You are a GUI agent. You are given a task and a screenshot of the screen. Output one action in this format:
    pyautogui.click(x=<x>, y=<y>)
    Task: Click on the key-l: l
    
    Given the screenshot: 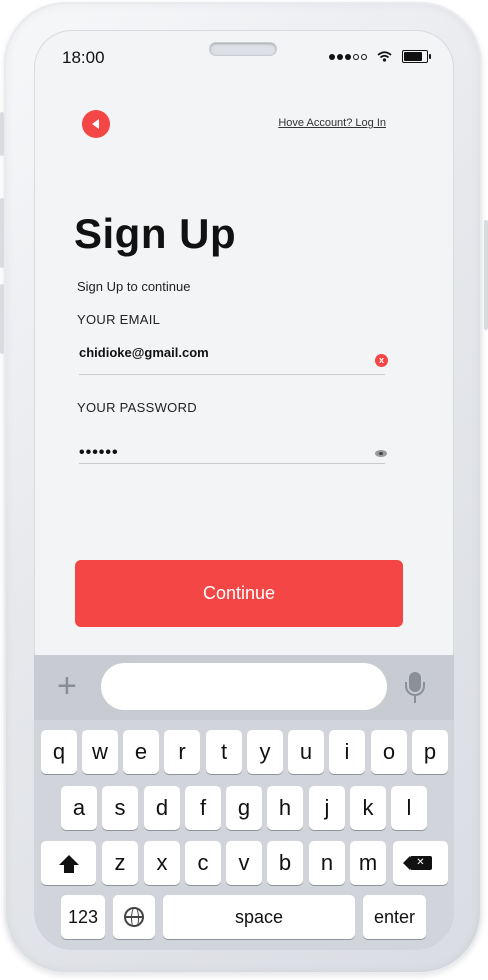 What is the action you would take?
    pyautogui.click(x=409, y=808)
    